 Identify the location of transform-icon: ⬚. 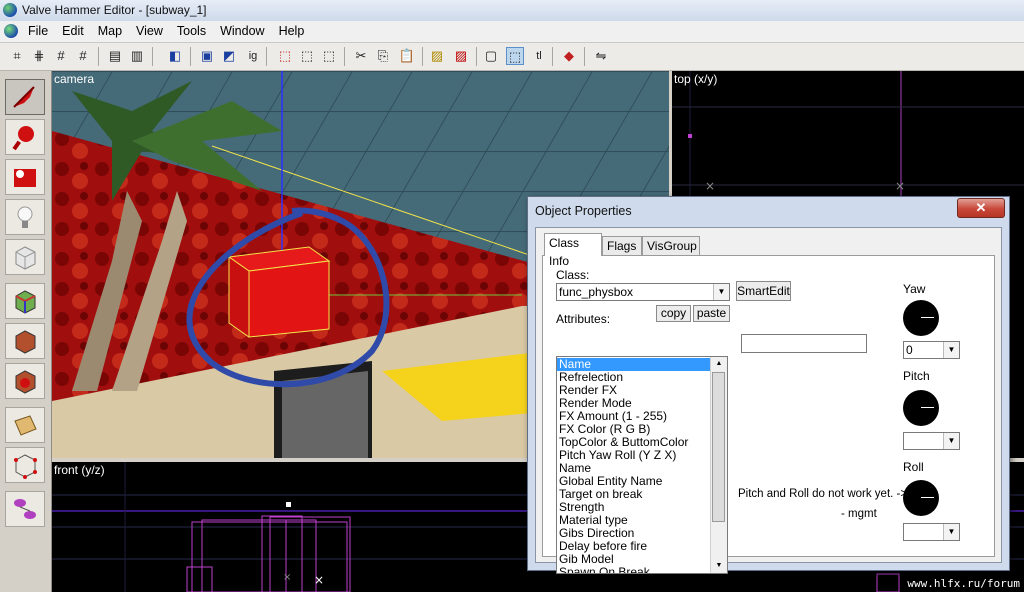
(329, 56).